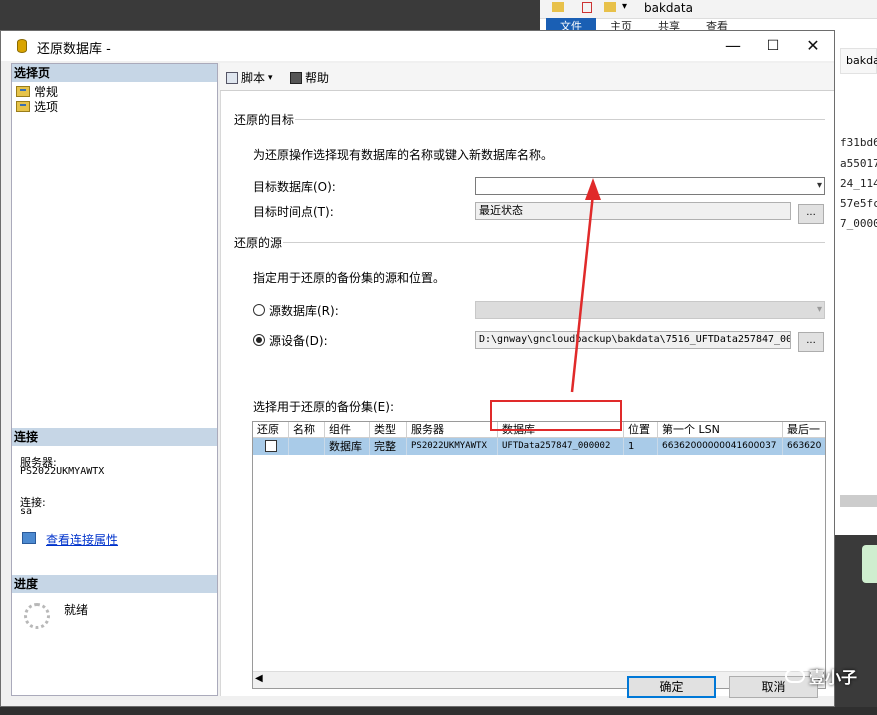 The width and height of the screenshot is (877, 715). What do you see at coordinates (438, 711) in the screenshot?
I see `taskbar-strip` at bounding box center [438, 711].